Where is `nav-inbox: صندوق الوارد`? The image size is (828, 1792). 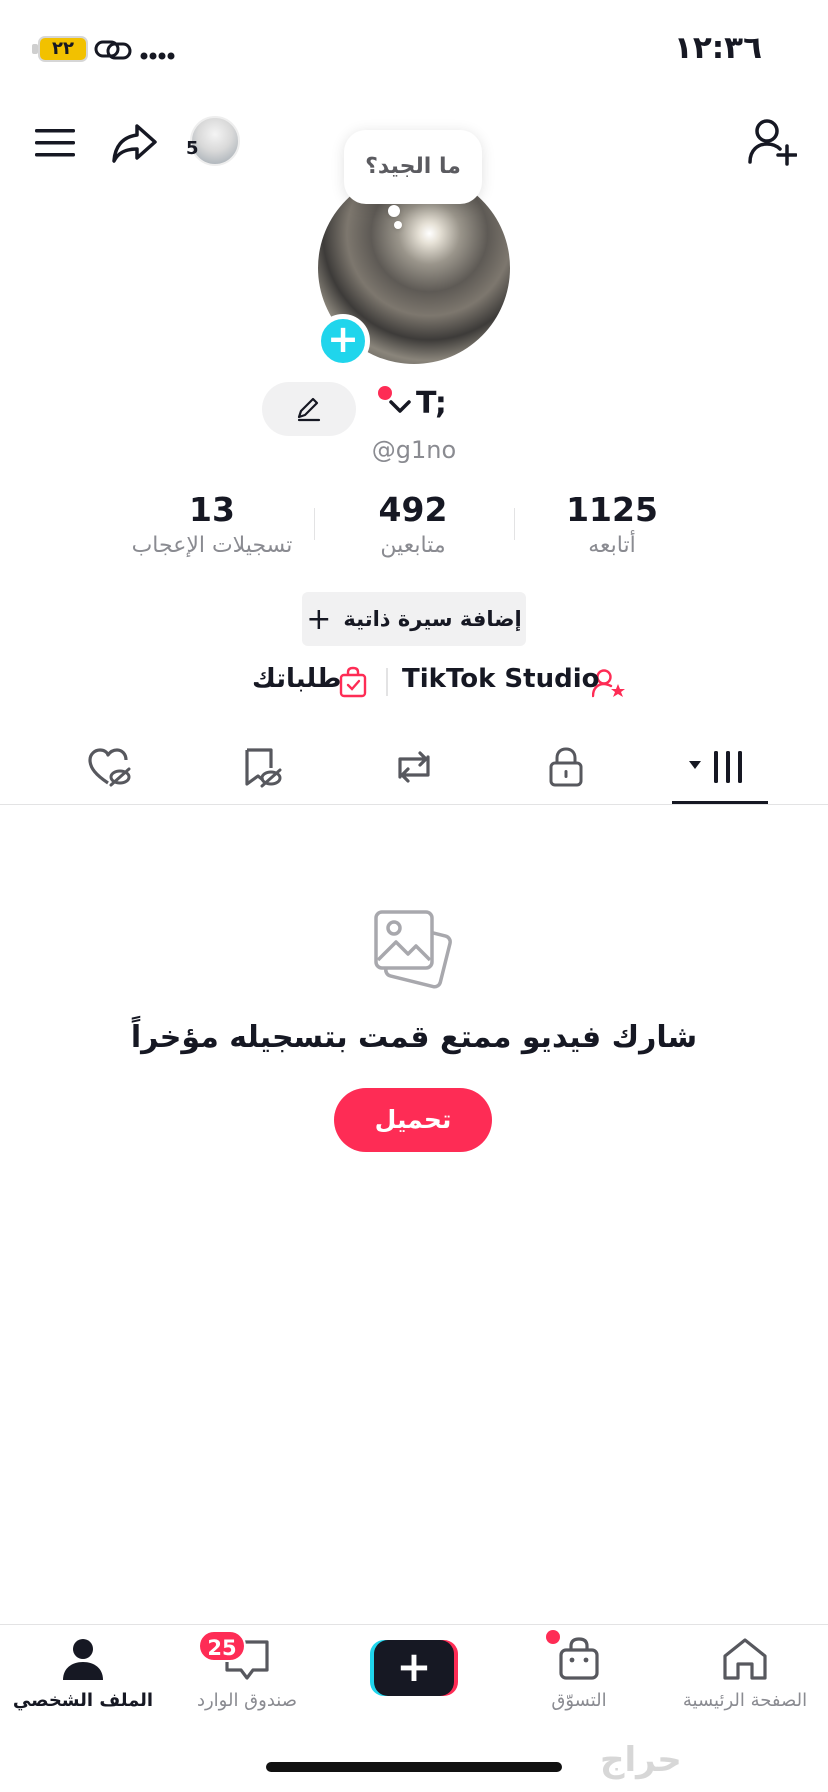 nav-inbox: صندوق الوارد is located at coordinates (247, 1673).